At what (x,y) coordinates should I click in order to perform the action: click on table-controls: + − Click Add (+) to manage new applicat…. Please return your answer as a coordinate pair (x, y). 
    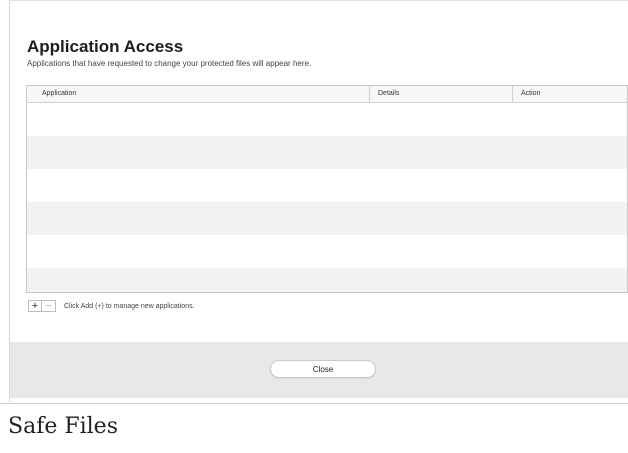
    Looking at the image, I should click on (111, 306).